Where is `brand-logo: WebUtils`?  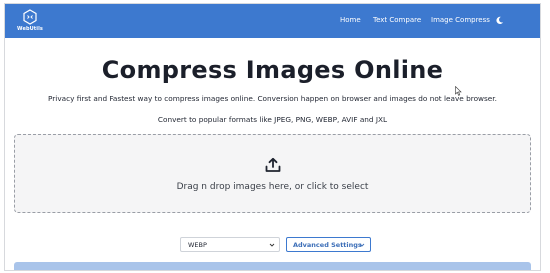 brand-logo: WebUtils is located at coordinates (30, 22).